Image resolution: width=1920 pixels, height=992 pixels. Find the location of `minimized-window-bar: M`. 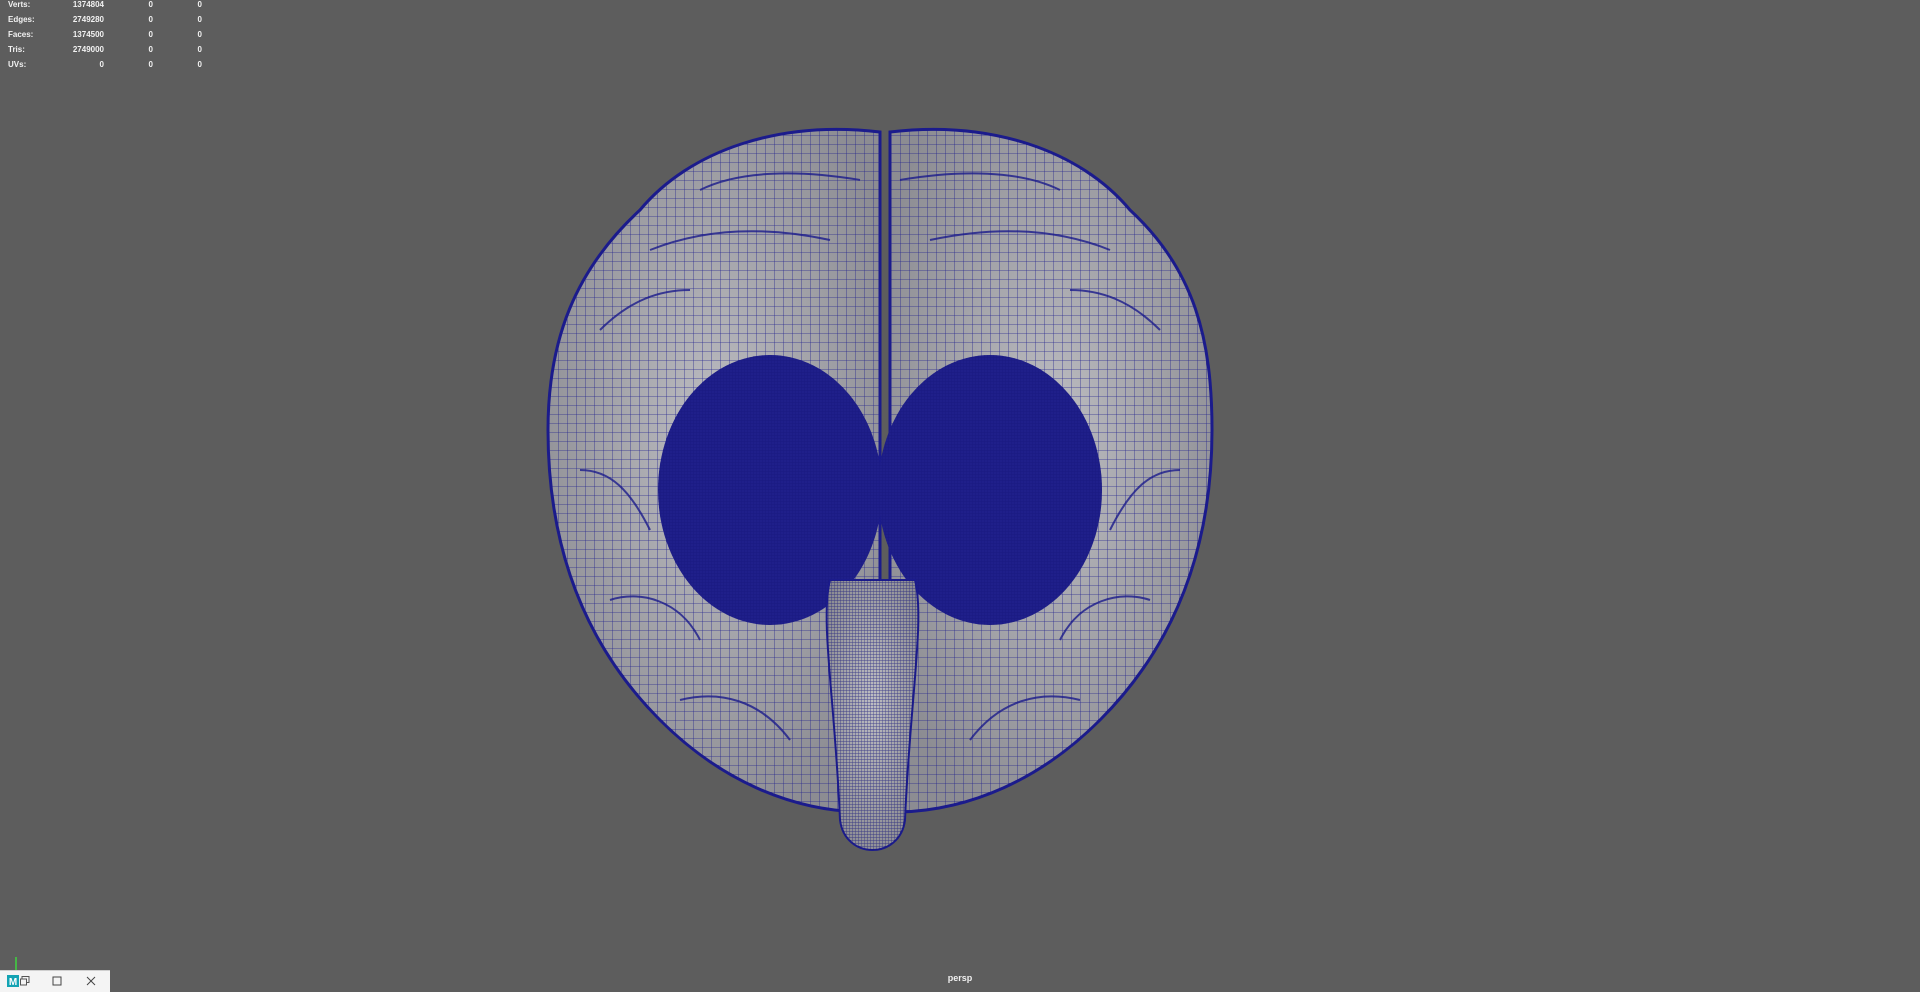

minimized-window-bar: M is located at coordinates (55, 981).